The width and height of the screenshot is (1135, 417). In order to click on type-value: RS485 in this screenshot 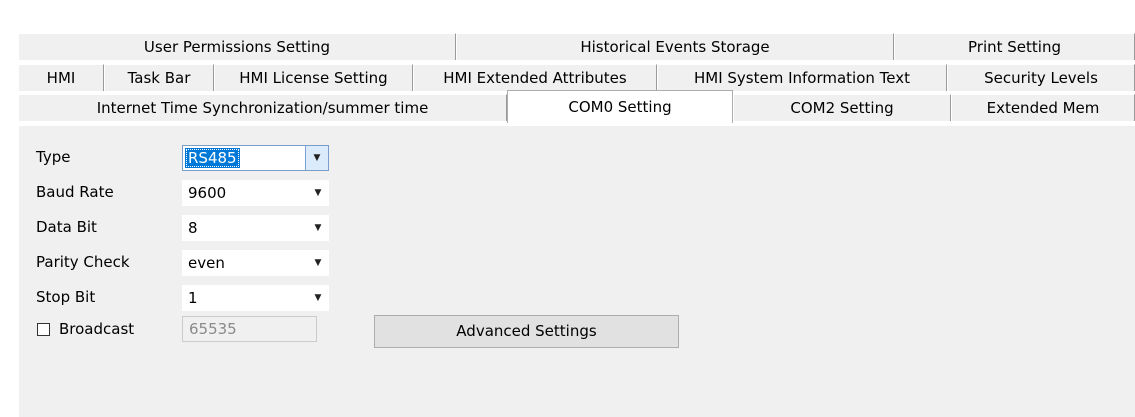, I will do `click(212, 158)`.